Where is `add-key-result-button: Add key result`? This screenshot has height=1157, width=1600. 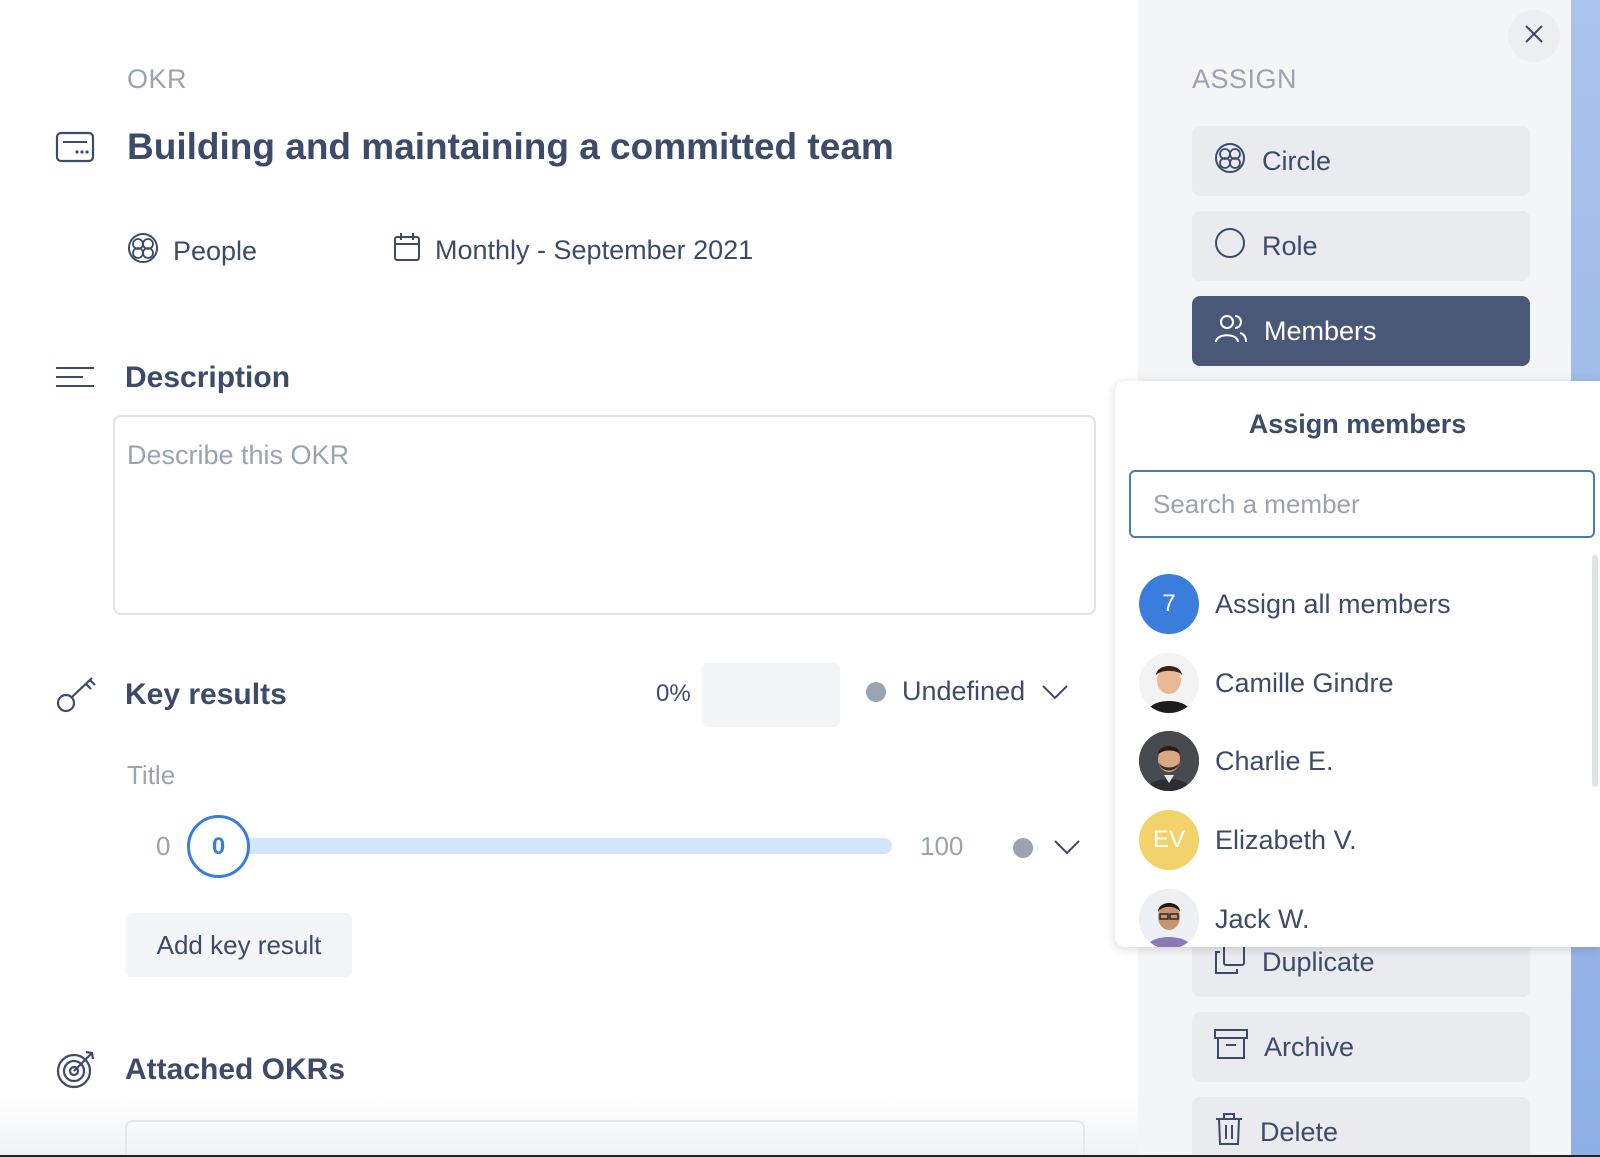
add-key-result-button: Add key result is located at coordinates (239, 945).